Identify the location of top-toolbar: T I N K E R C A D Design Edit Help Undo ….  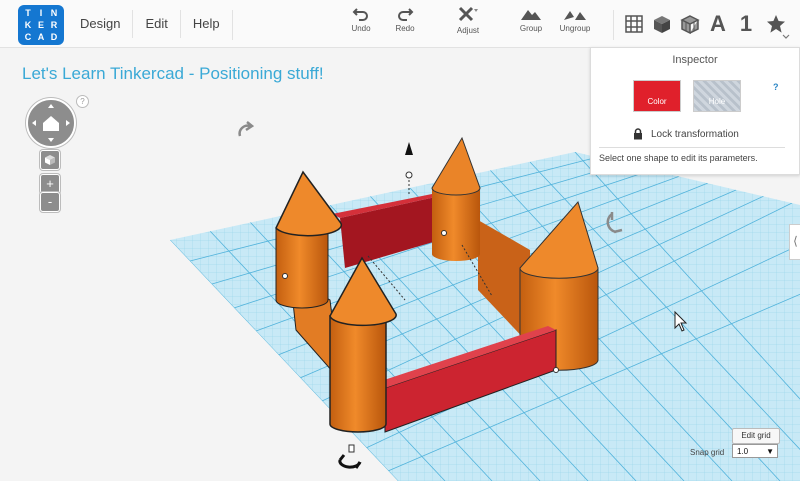
(400, 24).